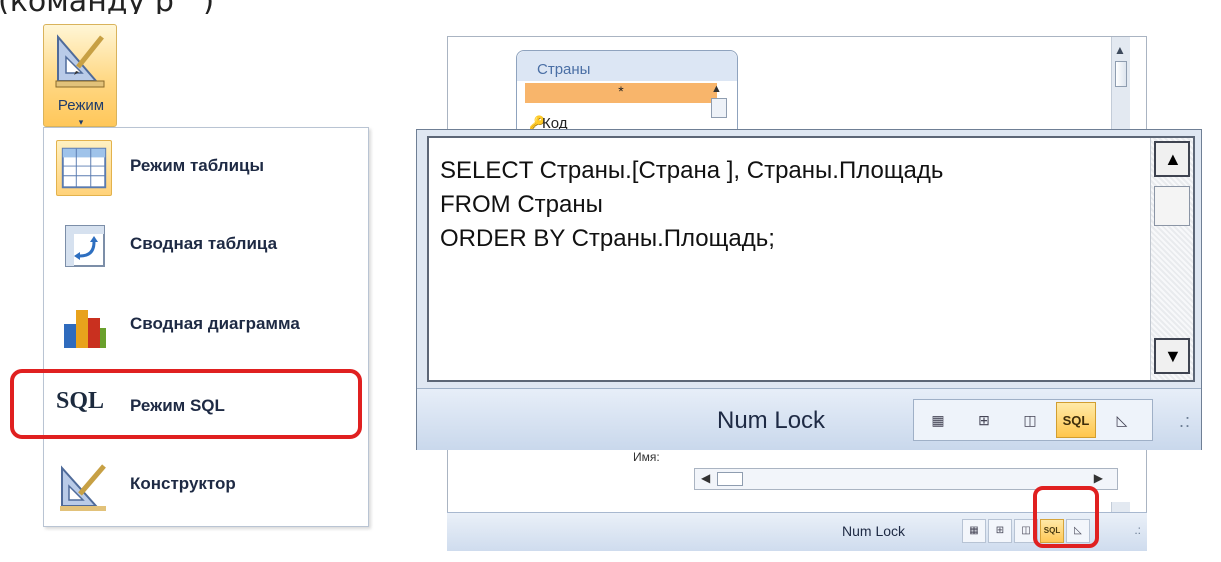 This screenshot has width=1221, height=562. I want to click on mode-button-label: Режим, so click(81, 105).